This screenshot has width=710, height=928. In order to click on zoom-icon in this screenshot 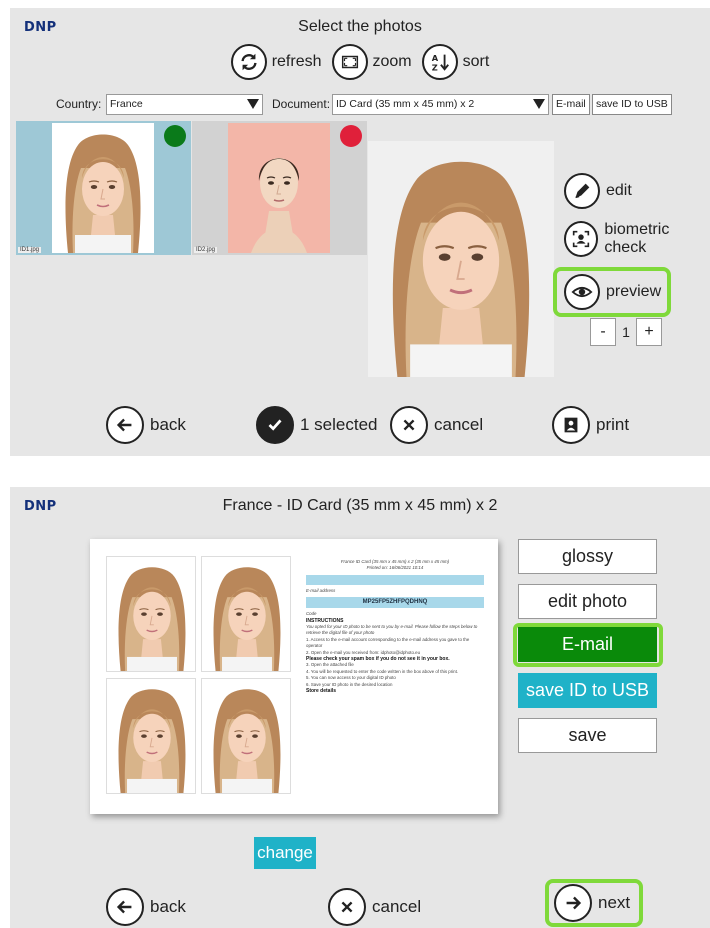, I will do `click(349, 62)`.